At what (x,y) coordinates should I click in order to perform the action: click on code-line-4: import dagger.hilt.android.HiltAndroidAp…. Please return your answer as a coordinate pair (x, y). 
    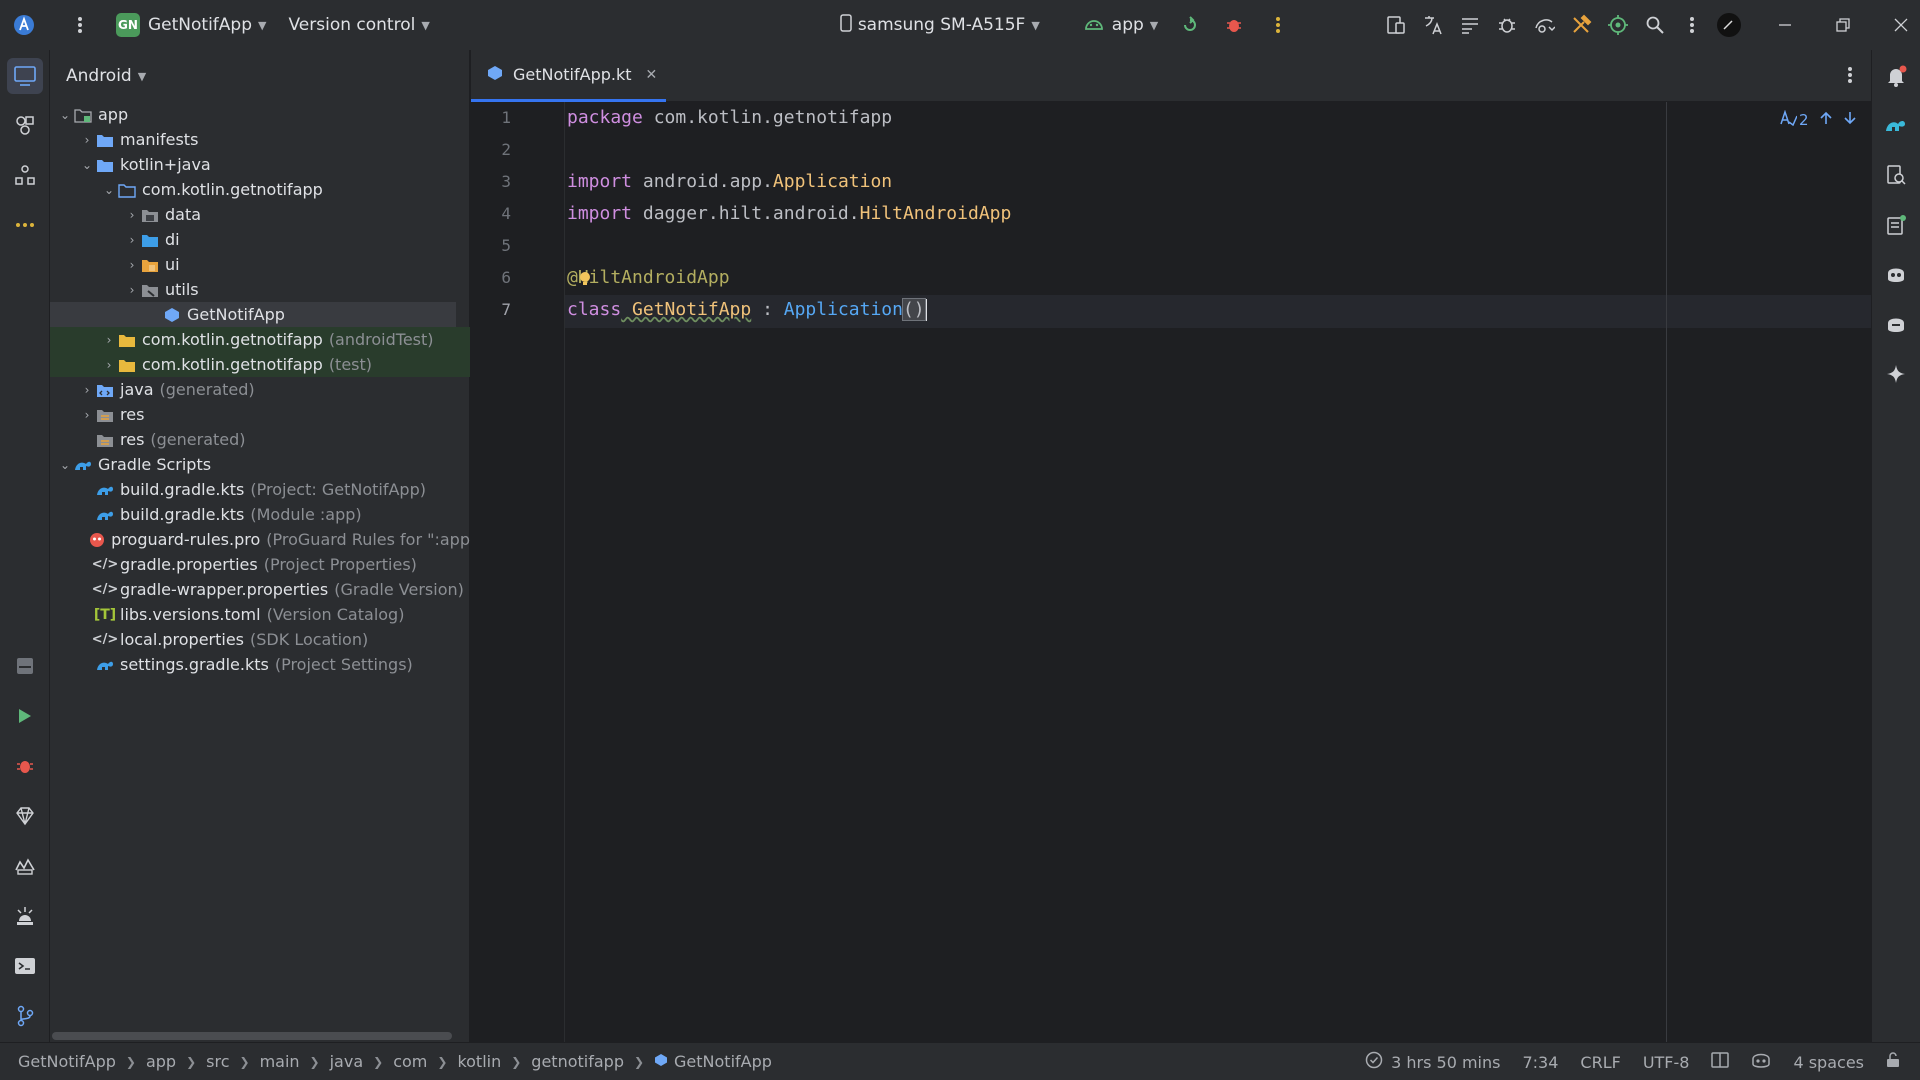
    Looking at the image, I should click on (789, 214).